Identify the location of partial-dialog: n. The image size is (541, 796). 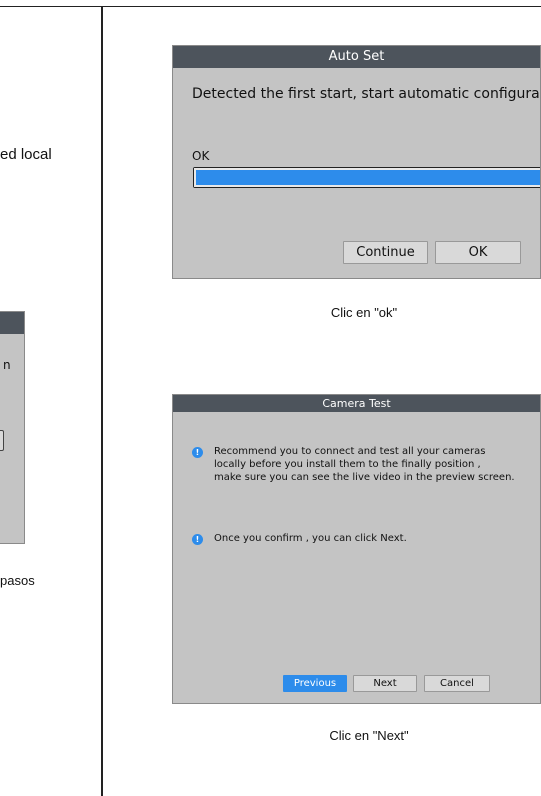
(12, 427).